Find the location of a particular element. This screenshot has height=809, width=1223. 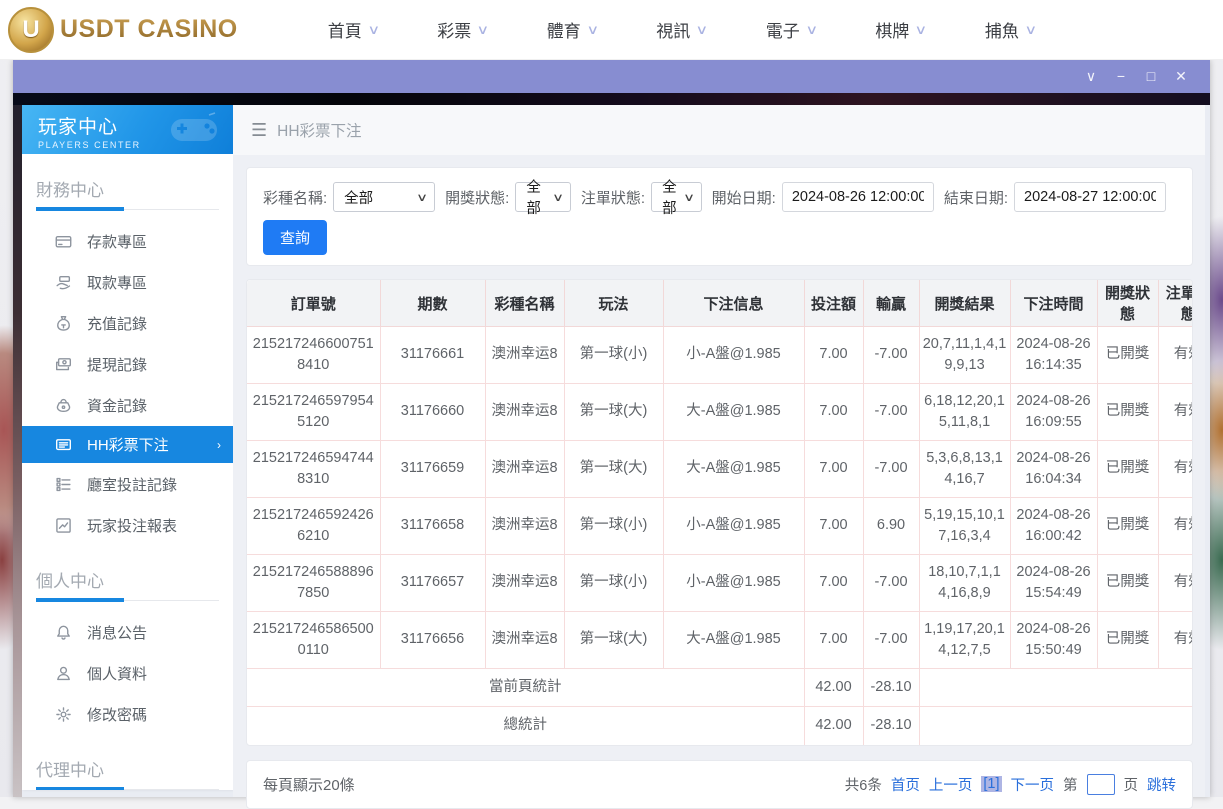

site-logo: U USDT CASINO is located at coordinates (123, 30).